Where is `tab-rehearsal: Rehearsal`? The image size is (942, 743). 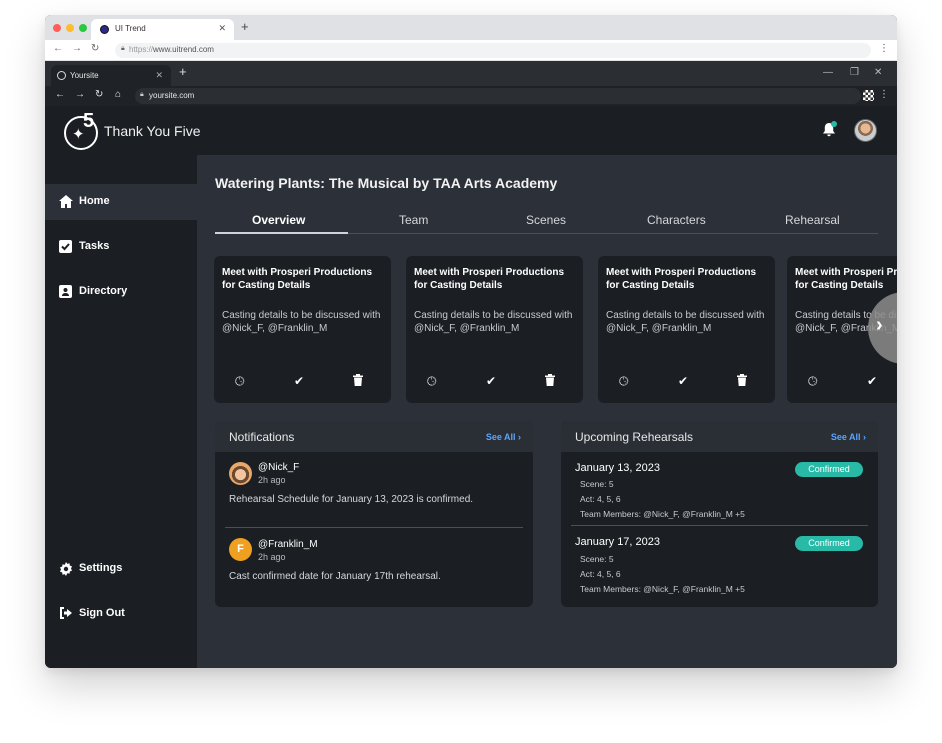
tab-rehearsal: Rehearsal is located at coordinates (812, 220).